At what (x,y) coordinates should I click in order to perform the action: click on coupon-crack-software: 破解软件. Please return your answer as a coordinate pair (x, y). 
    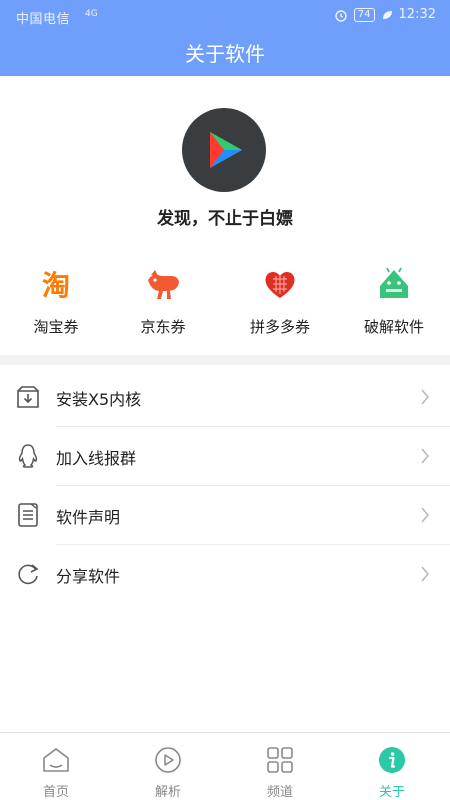
    Looking at the image, I should click on (394, 306).